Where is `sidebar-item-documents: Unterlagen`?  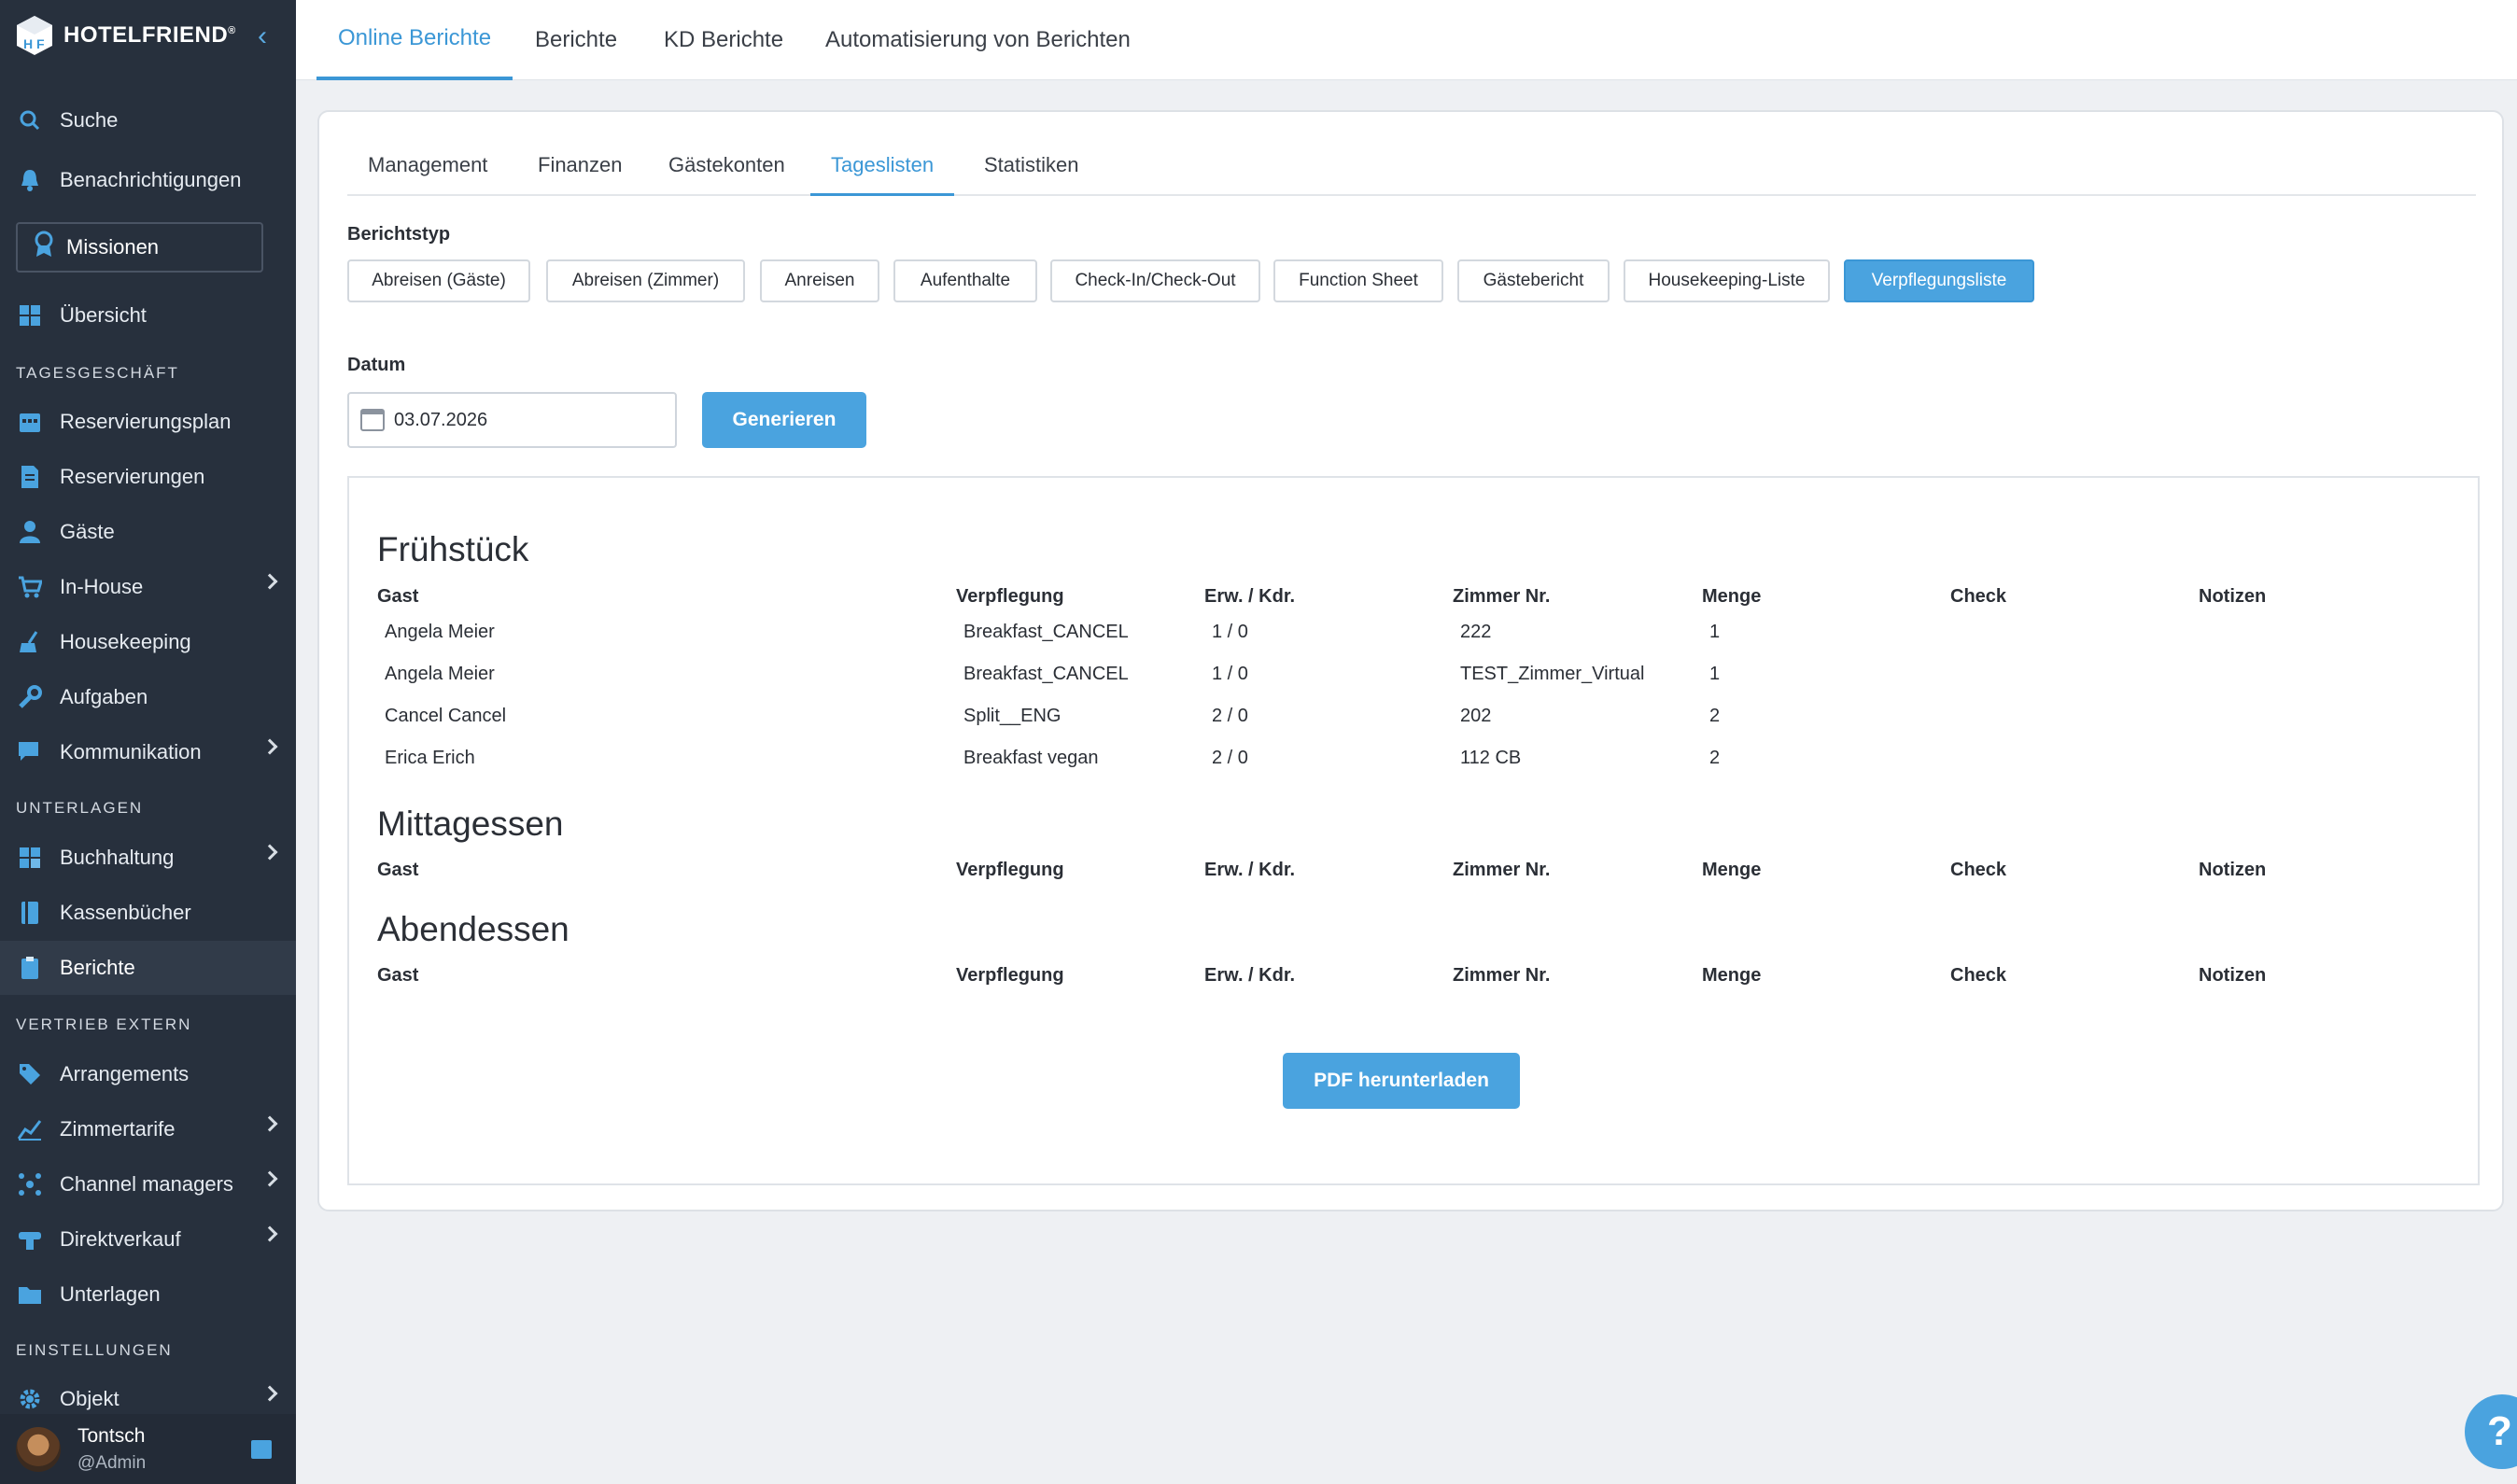 sidebar-item-documents: Unterlagen is located at coordinates (148, 1294).